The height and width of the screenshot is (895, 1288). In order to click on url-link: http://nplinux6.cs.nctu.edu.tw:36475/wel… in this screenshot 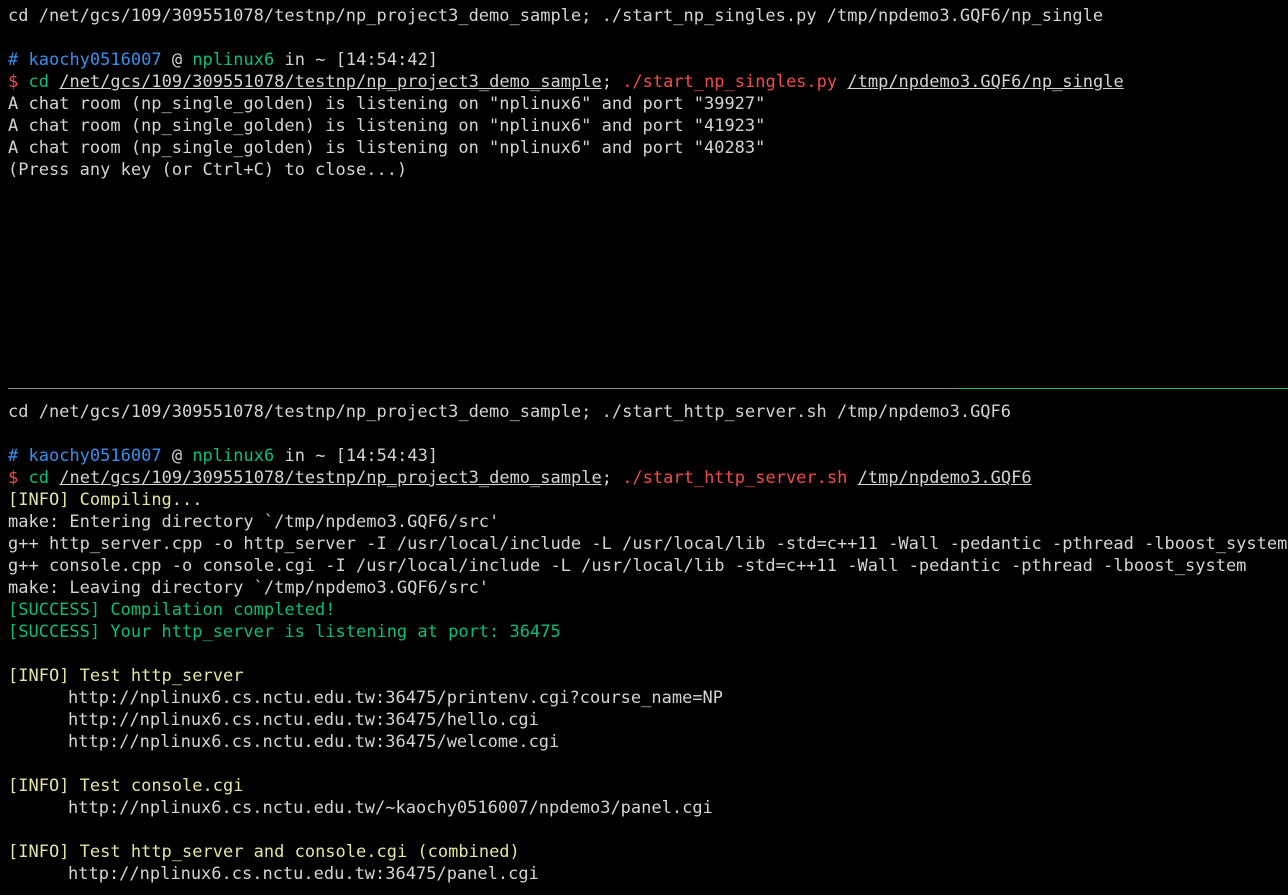, I will do `click(648, 742)`.